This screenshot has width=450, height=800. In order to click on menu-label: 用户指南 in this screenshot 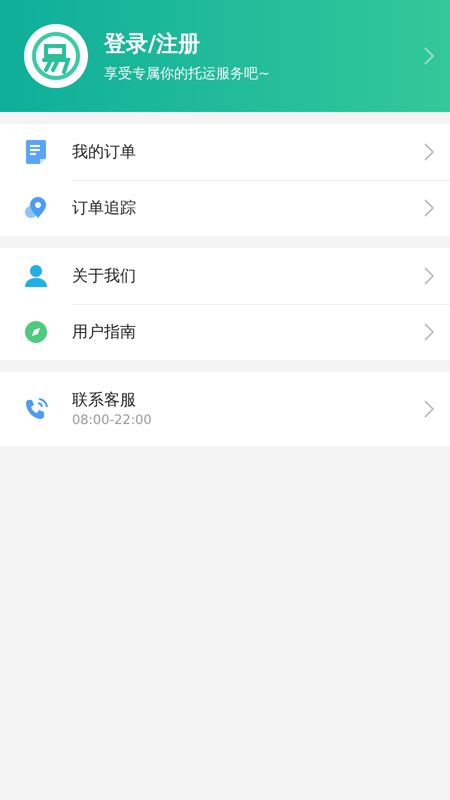, I will do `click(104, 332)`.